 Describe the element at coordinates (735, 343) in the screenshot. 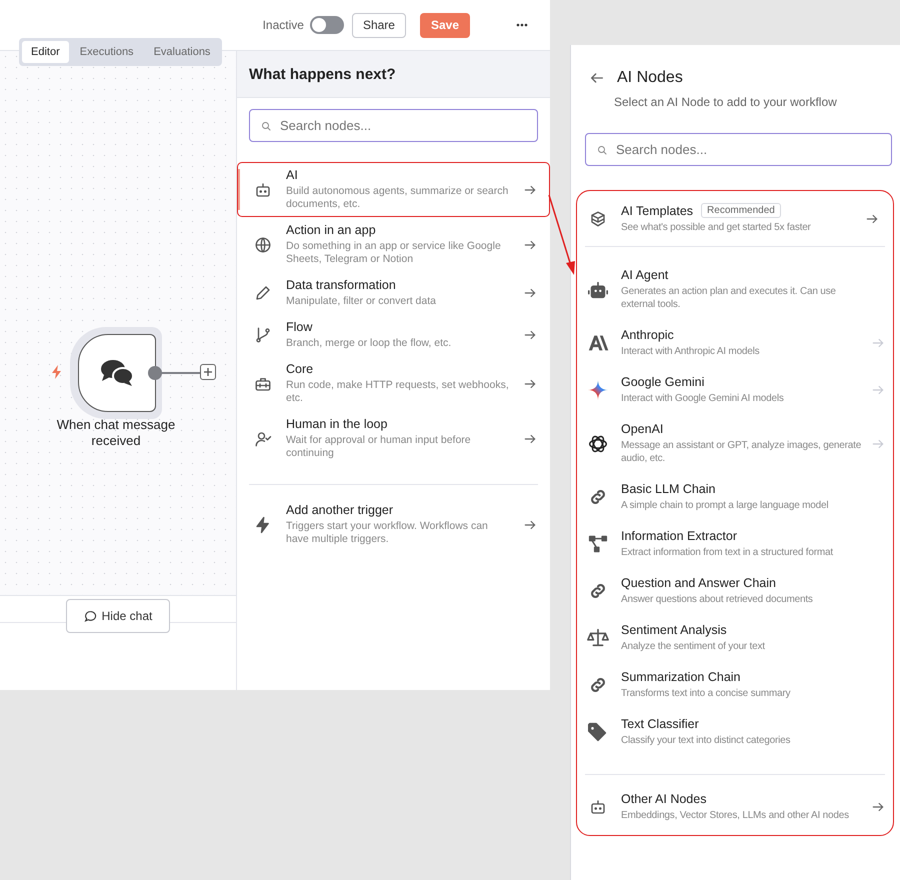

I see `node-item: Anthropic Interact with Anthropic AI models` at that location.